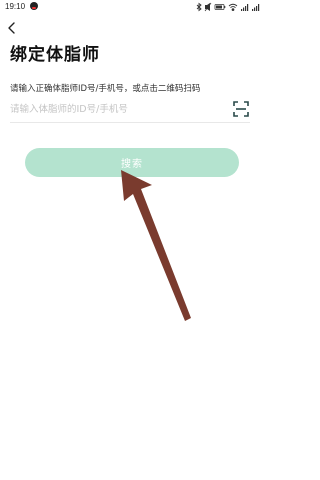  What do you see at coordinates (115, 109) in the screenshot?
I see `search-input` at bounding box center [115, 109].